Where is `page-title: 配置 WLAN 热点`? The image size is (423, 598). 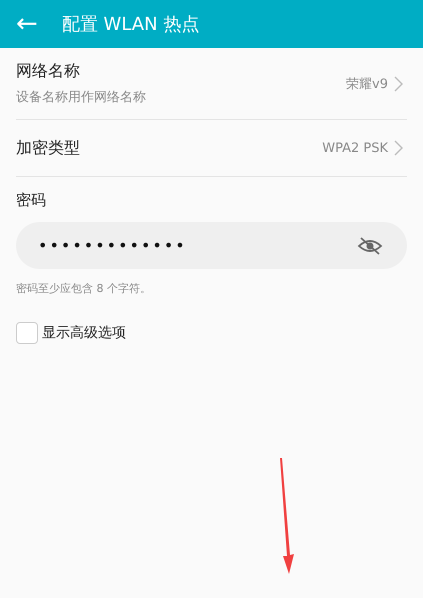 page-title: 配置 WLAN 热点 is located at coordinates (131, 24).